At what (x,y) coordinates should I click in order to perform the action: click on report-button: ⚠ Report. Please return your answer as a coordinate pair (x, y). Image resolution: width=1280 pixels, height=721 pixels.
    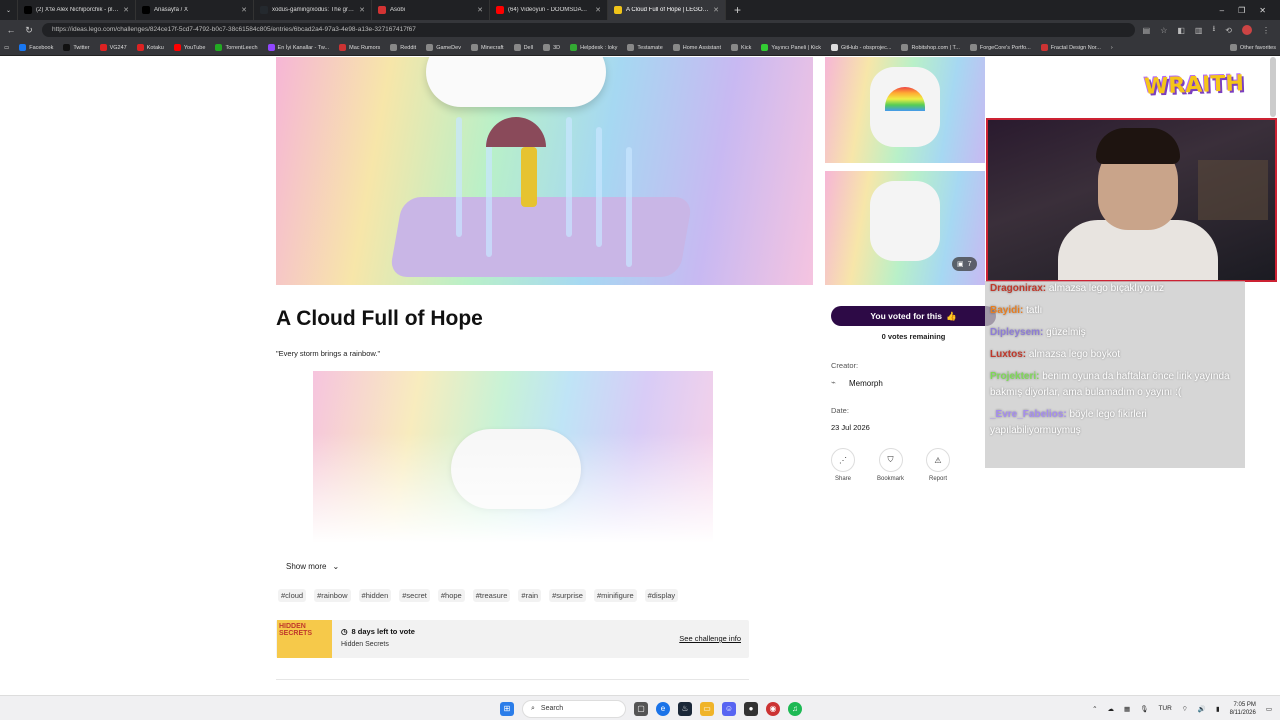
    Looking at the image, I should click on (938, 465).